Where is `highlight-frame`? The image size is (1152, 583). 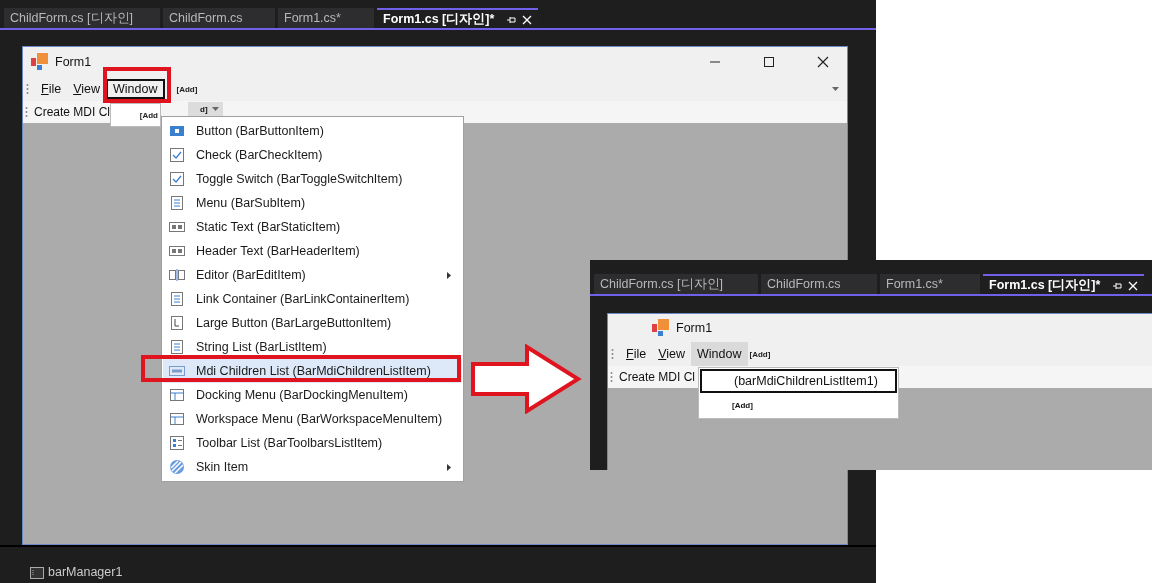
highlight-frame is located at coordinates (137, 85).